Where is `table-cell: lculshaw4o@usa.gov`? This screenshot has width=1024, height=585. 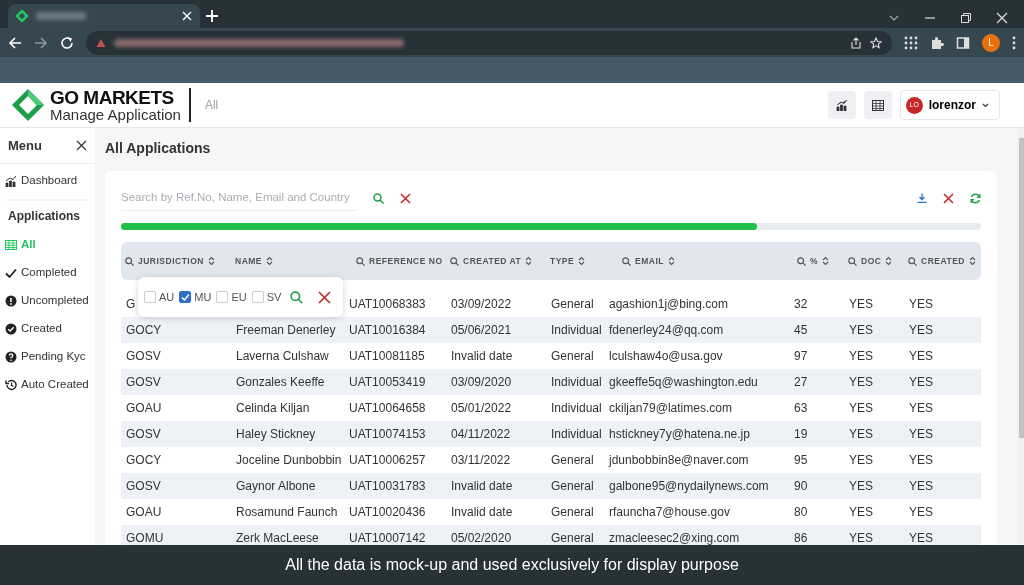
table-cell: lculshaw4o@usa.gov is located at coordinates (666, 356).